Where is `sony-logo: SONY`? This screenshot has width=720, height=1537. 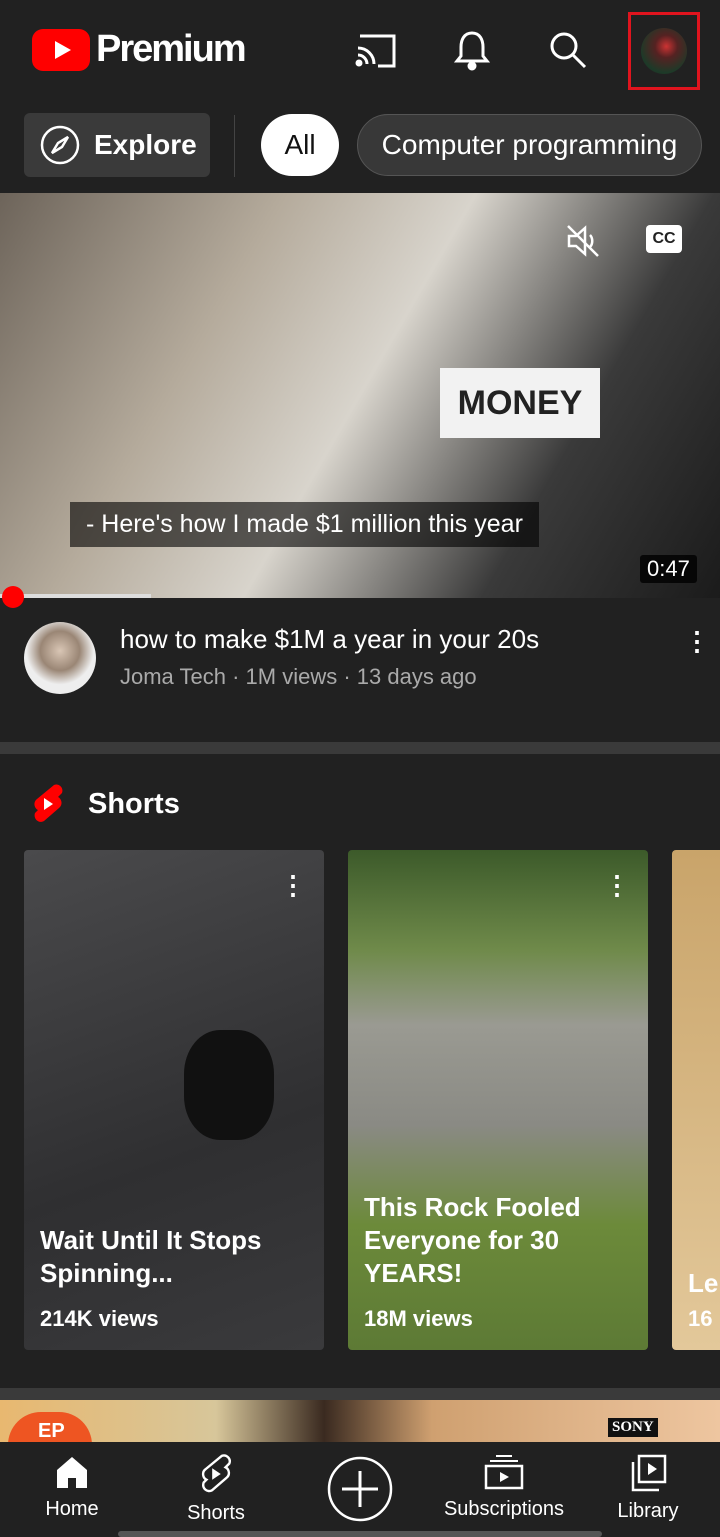
sony-logo: SONY is located at coordinates (633, 1427).